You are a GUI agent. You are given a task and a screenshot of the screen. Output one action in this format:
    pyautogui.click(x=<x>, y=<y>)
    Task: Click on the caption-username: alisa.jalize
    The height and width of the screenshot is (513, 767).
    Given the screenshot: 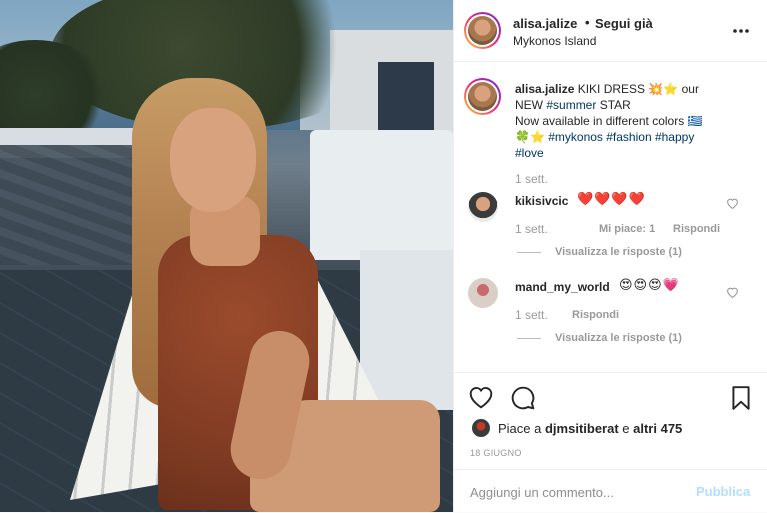 What is the action you would take?
    pyautogui.click(x=544, y=89)
    